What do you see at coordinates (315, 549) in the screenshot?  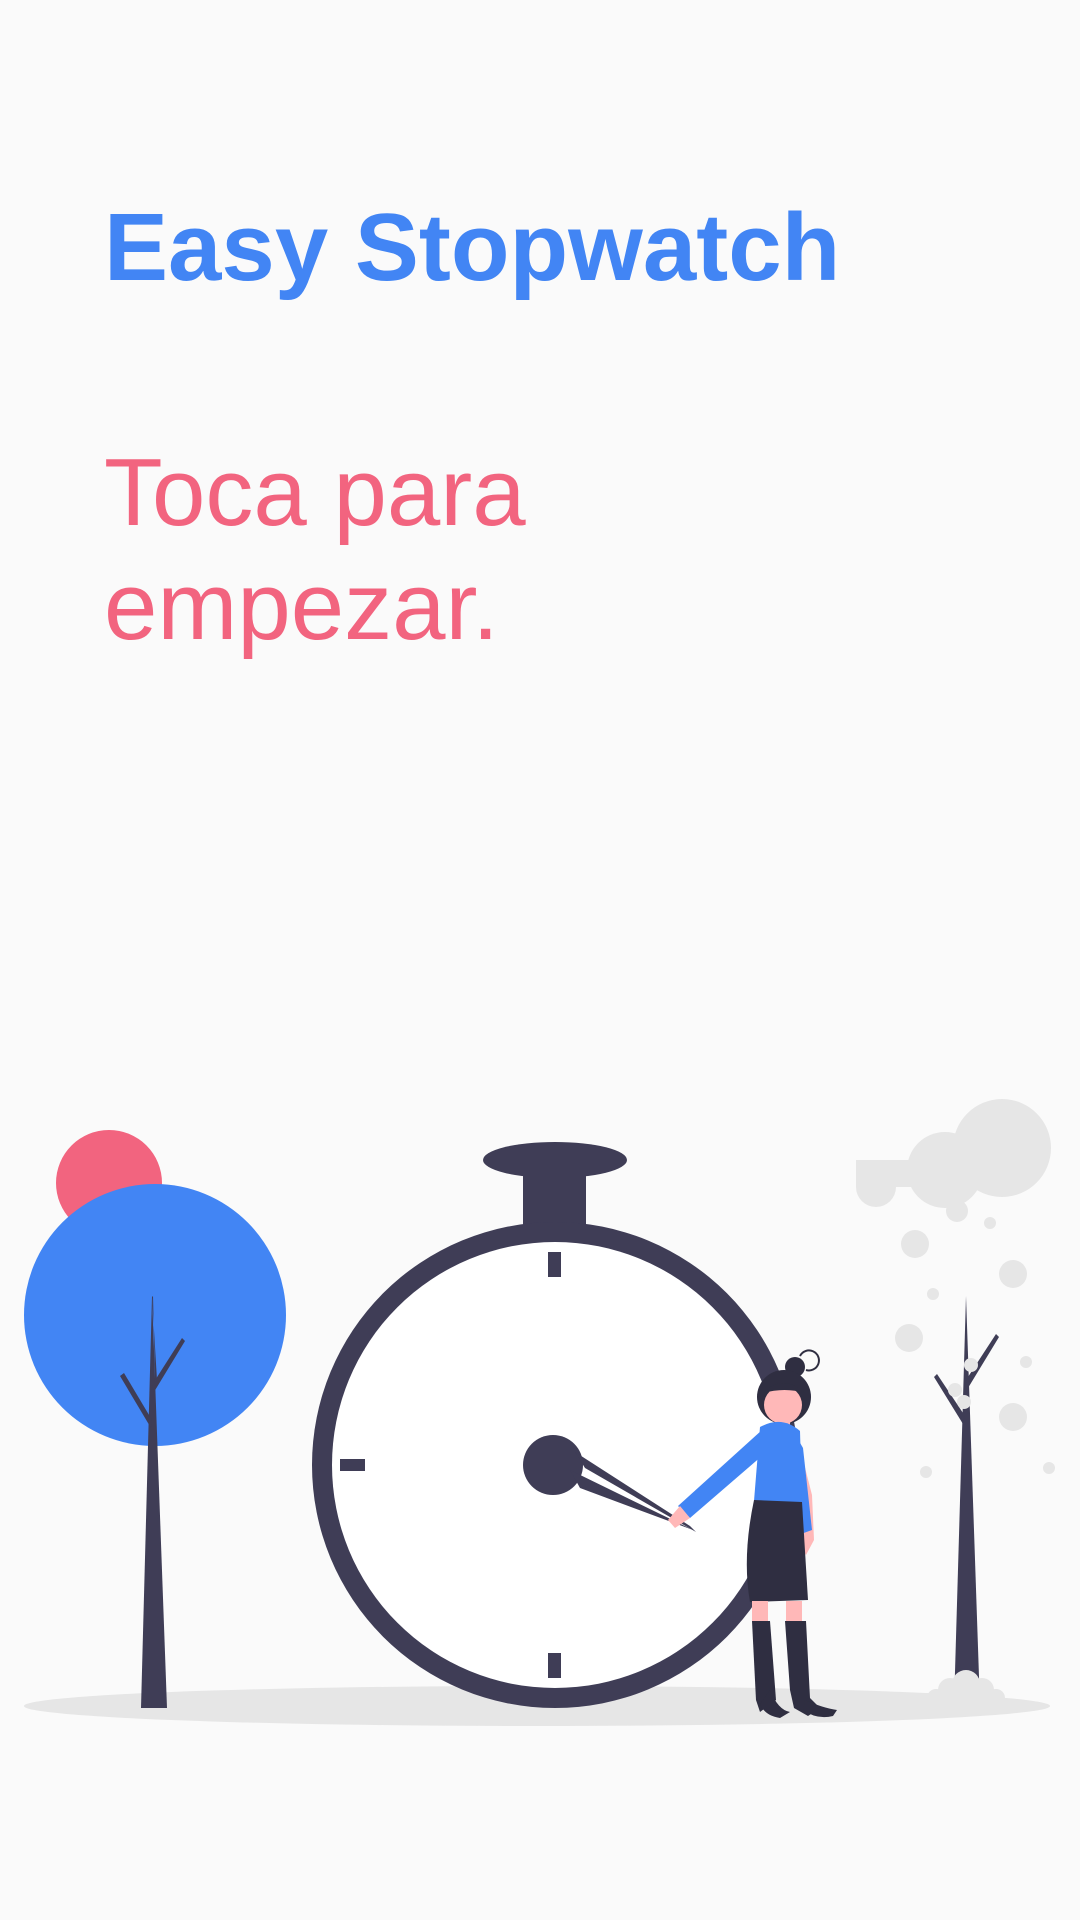 I see `start-prompt: Toca para empezar.` at bounding box center [315, 549].